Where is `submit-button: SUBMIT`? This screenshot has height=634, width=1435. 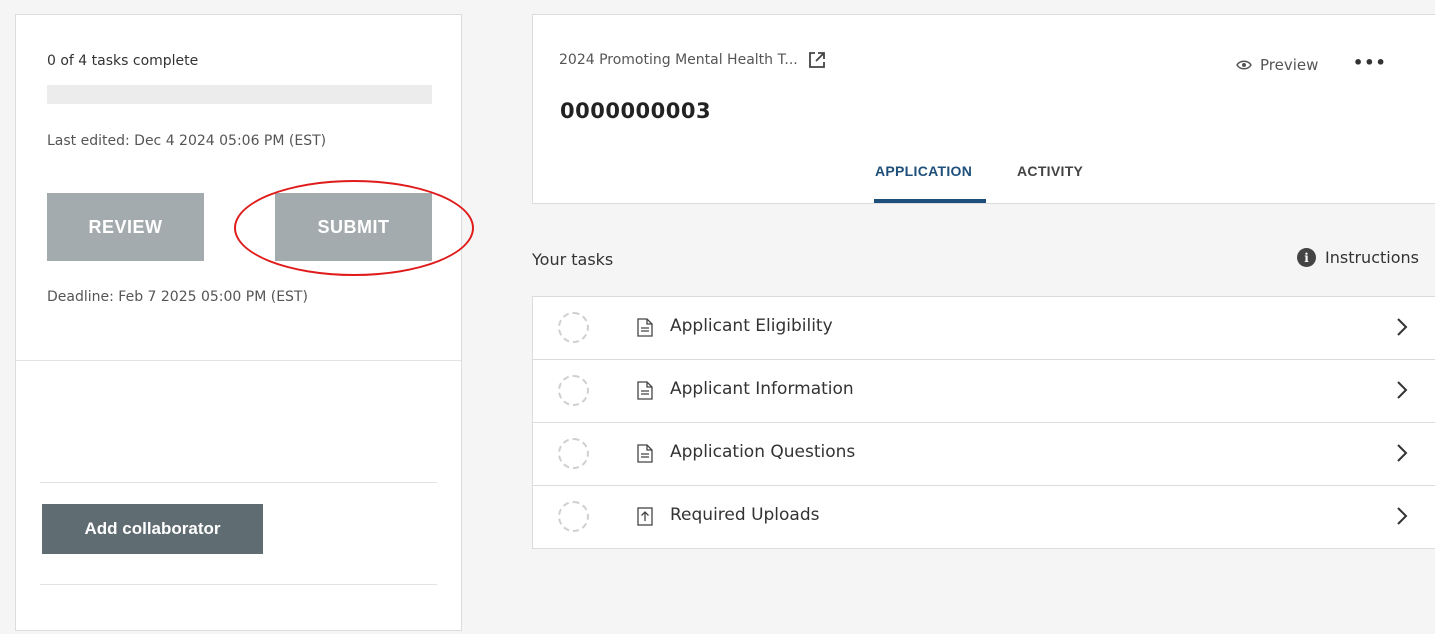
submit-button: SUBMIT is located at coordinates (353, 227).